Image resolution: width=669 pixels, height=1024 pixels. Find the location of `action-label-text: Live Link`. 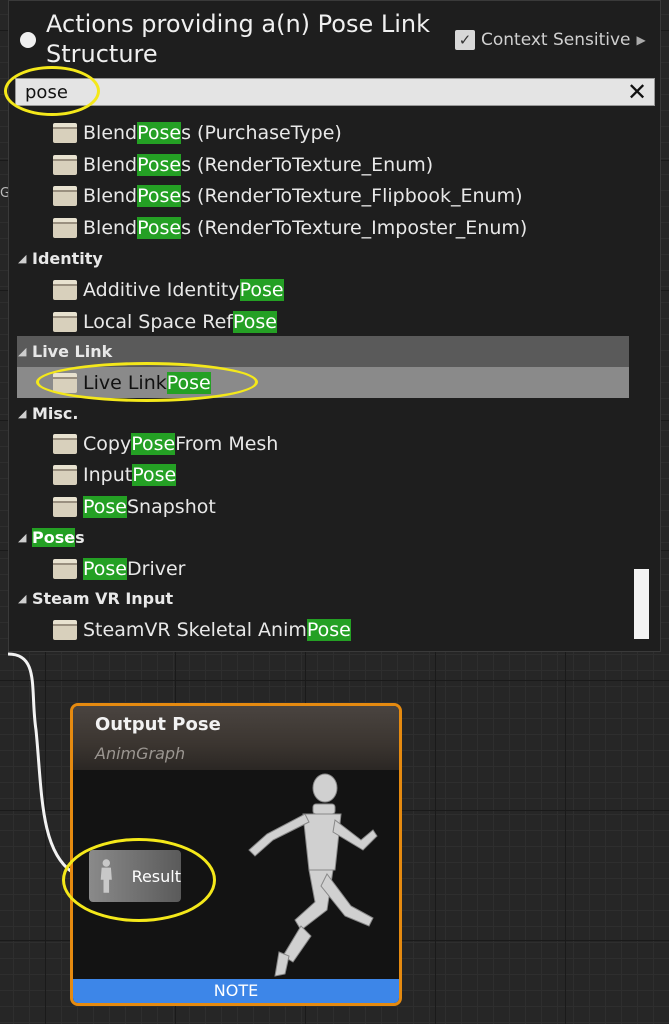

action-label-text: Live Link is located at coordinates (72, 351).